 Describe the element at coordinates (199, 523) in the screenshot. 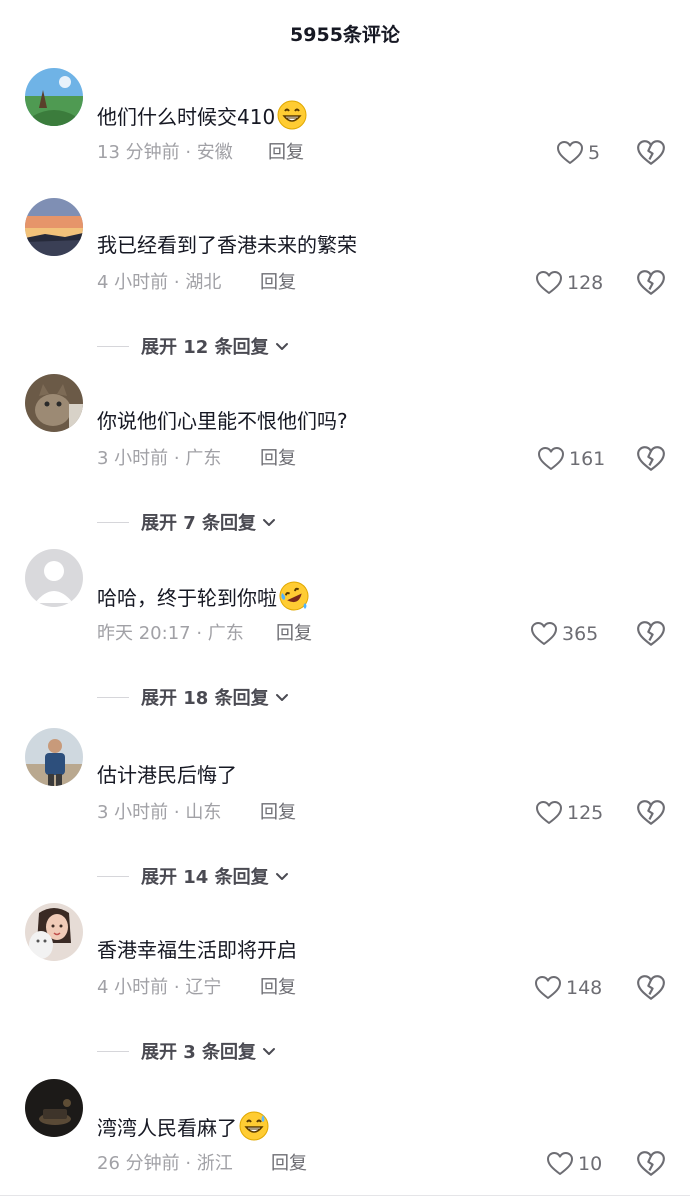

I see `expand-replies-label: 展开 7 条回复` at that location.